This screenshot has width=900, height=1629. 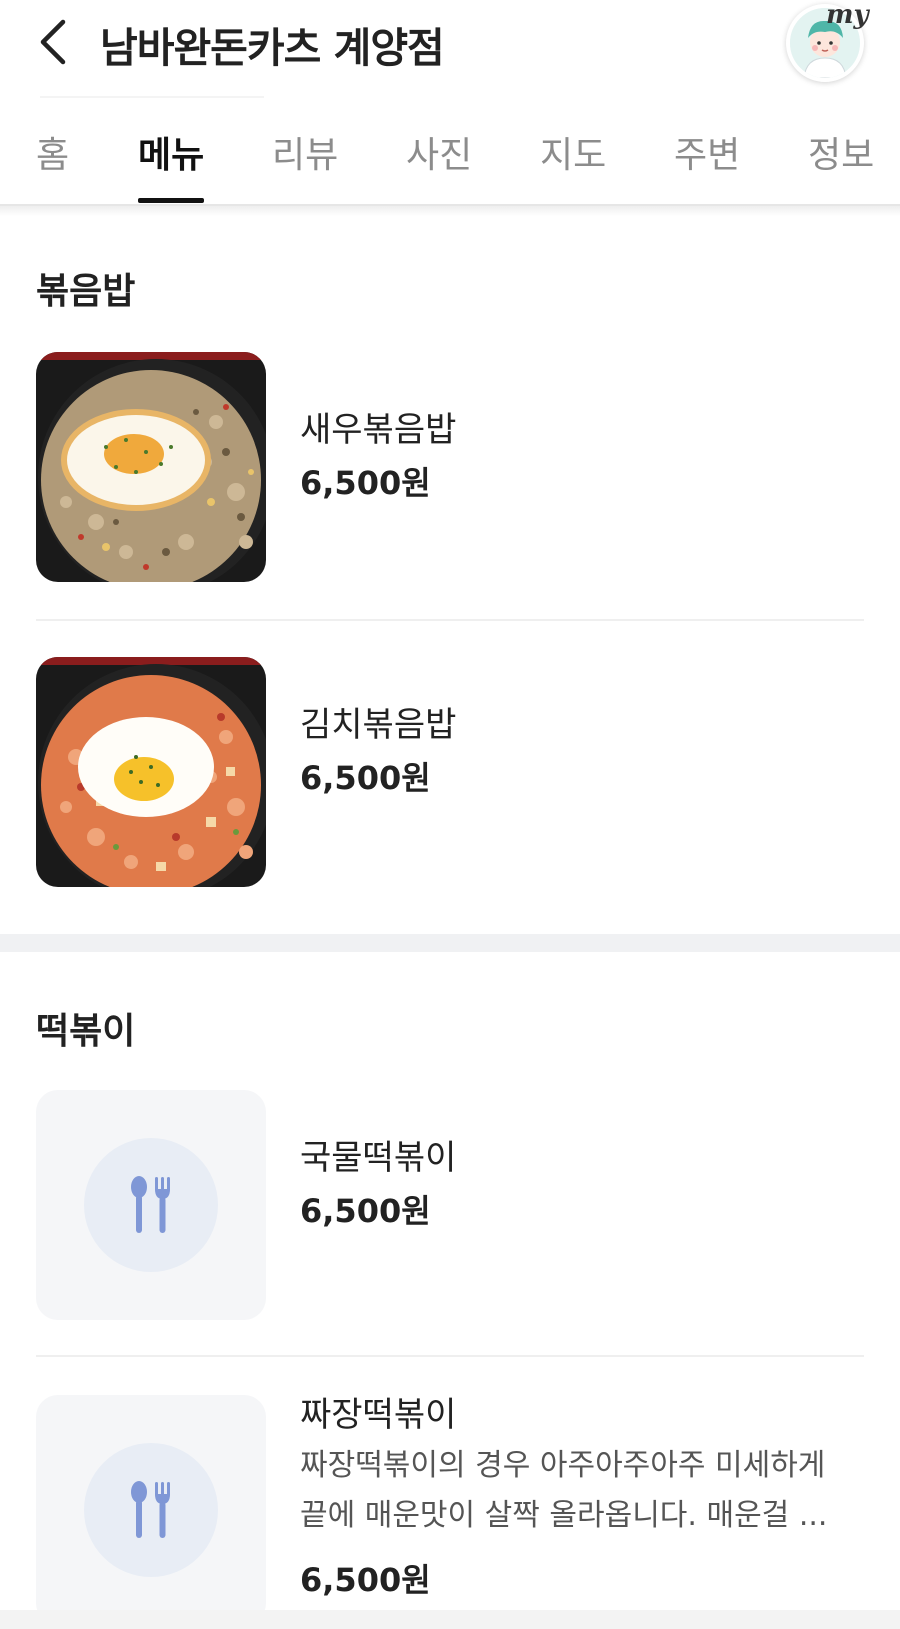 I want to click on menu-item: 국물떡볶이 6,500원, so click(x=450, y=1205).